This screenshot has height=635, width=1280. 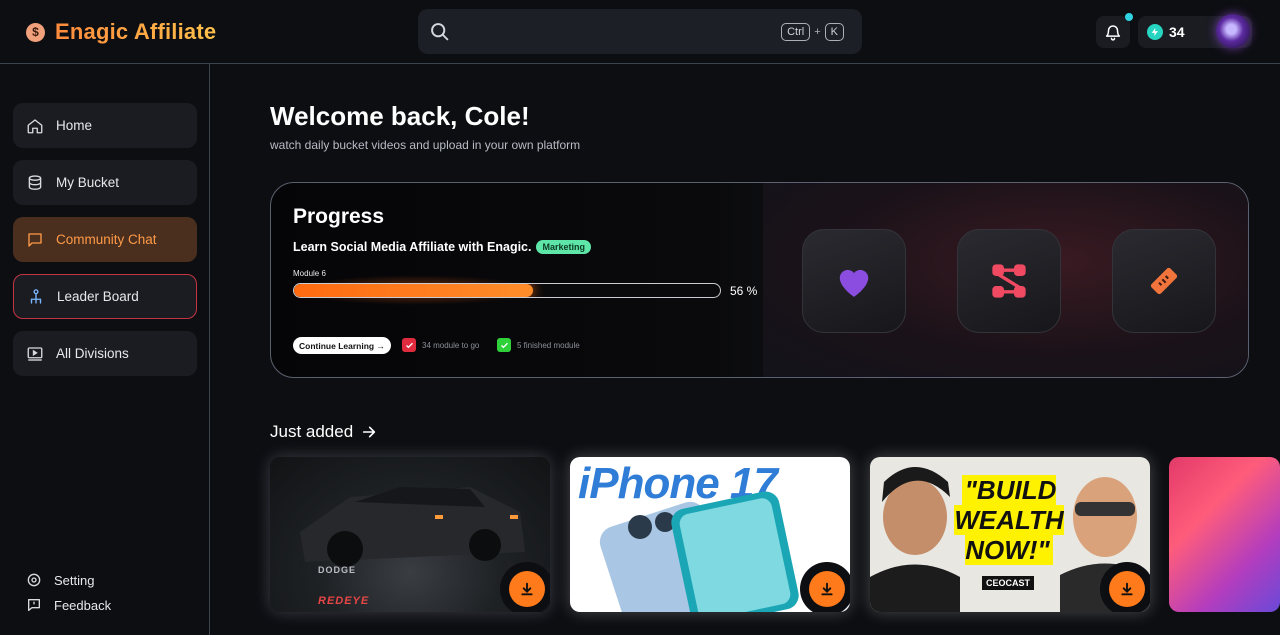 What do you see at coordinates (35, 239) in the screenshot?
I see `chat-icon` at bounding box center [35, 239].